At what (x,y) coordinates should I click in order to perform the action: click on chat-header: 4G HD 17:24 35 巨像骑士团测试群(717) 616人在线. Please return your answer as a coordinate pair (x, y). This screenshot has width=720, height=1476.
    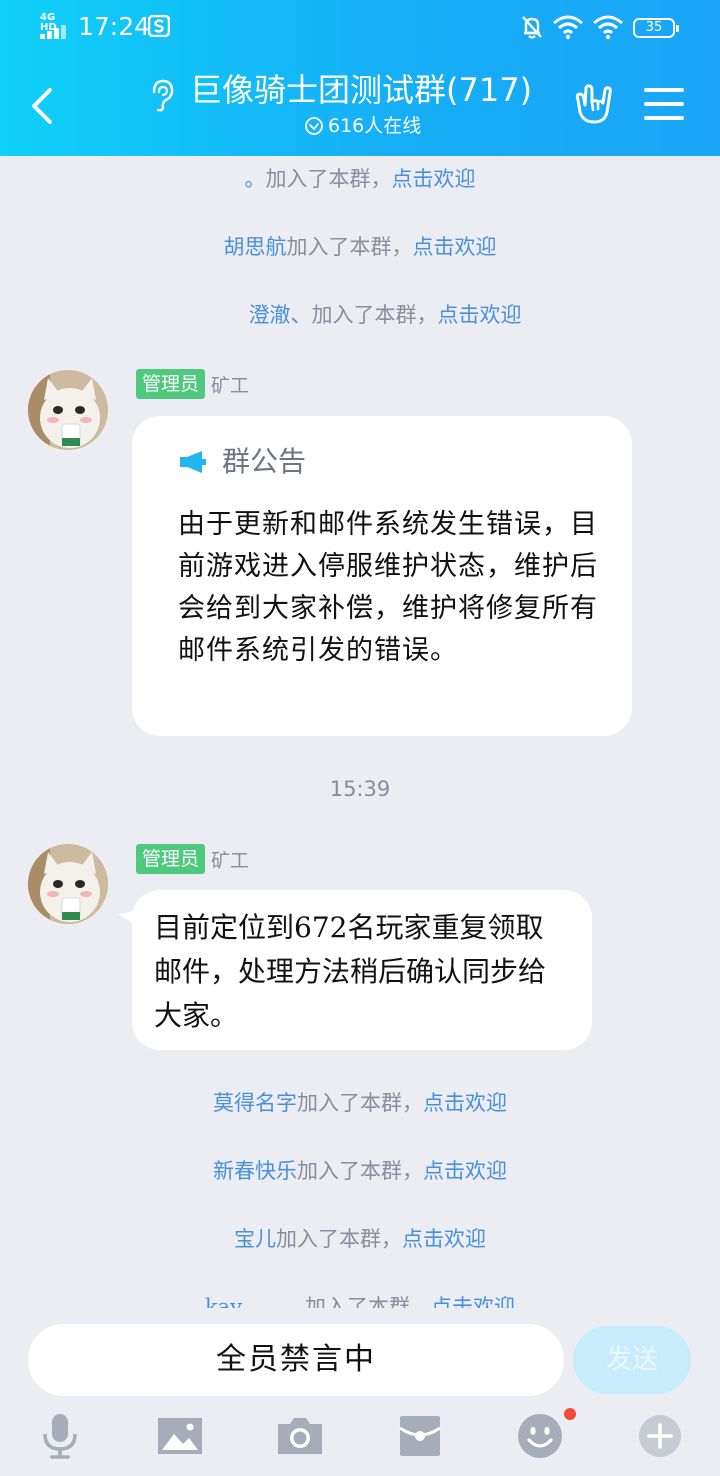
    Looking at the image, I should click on (360, 78).